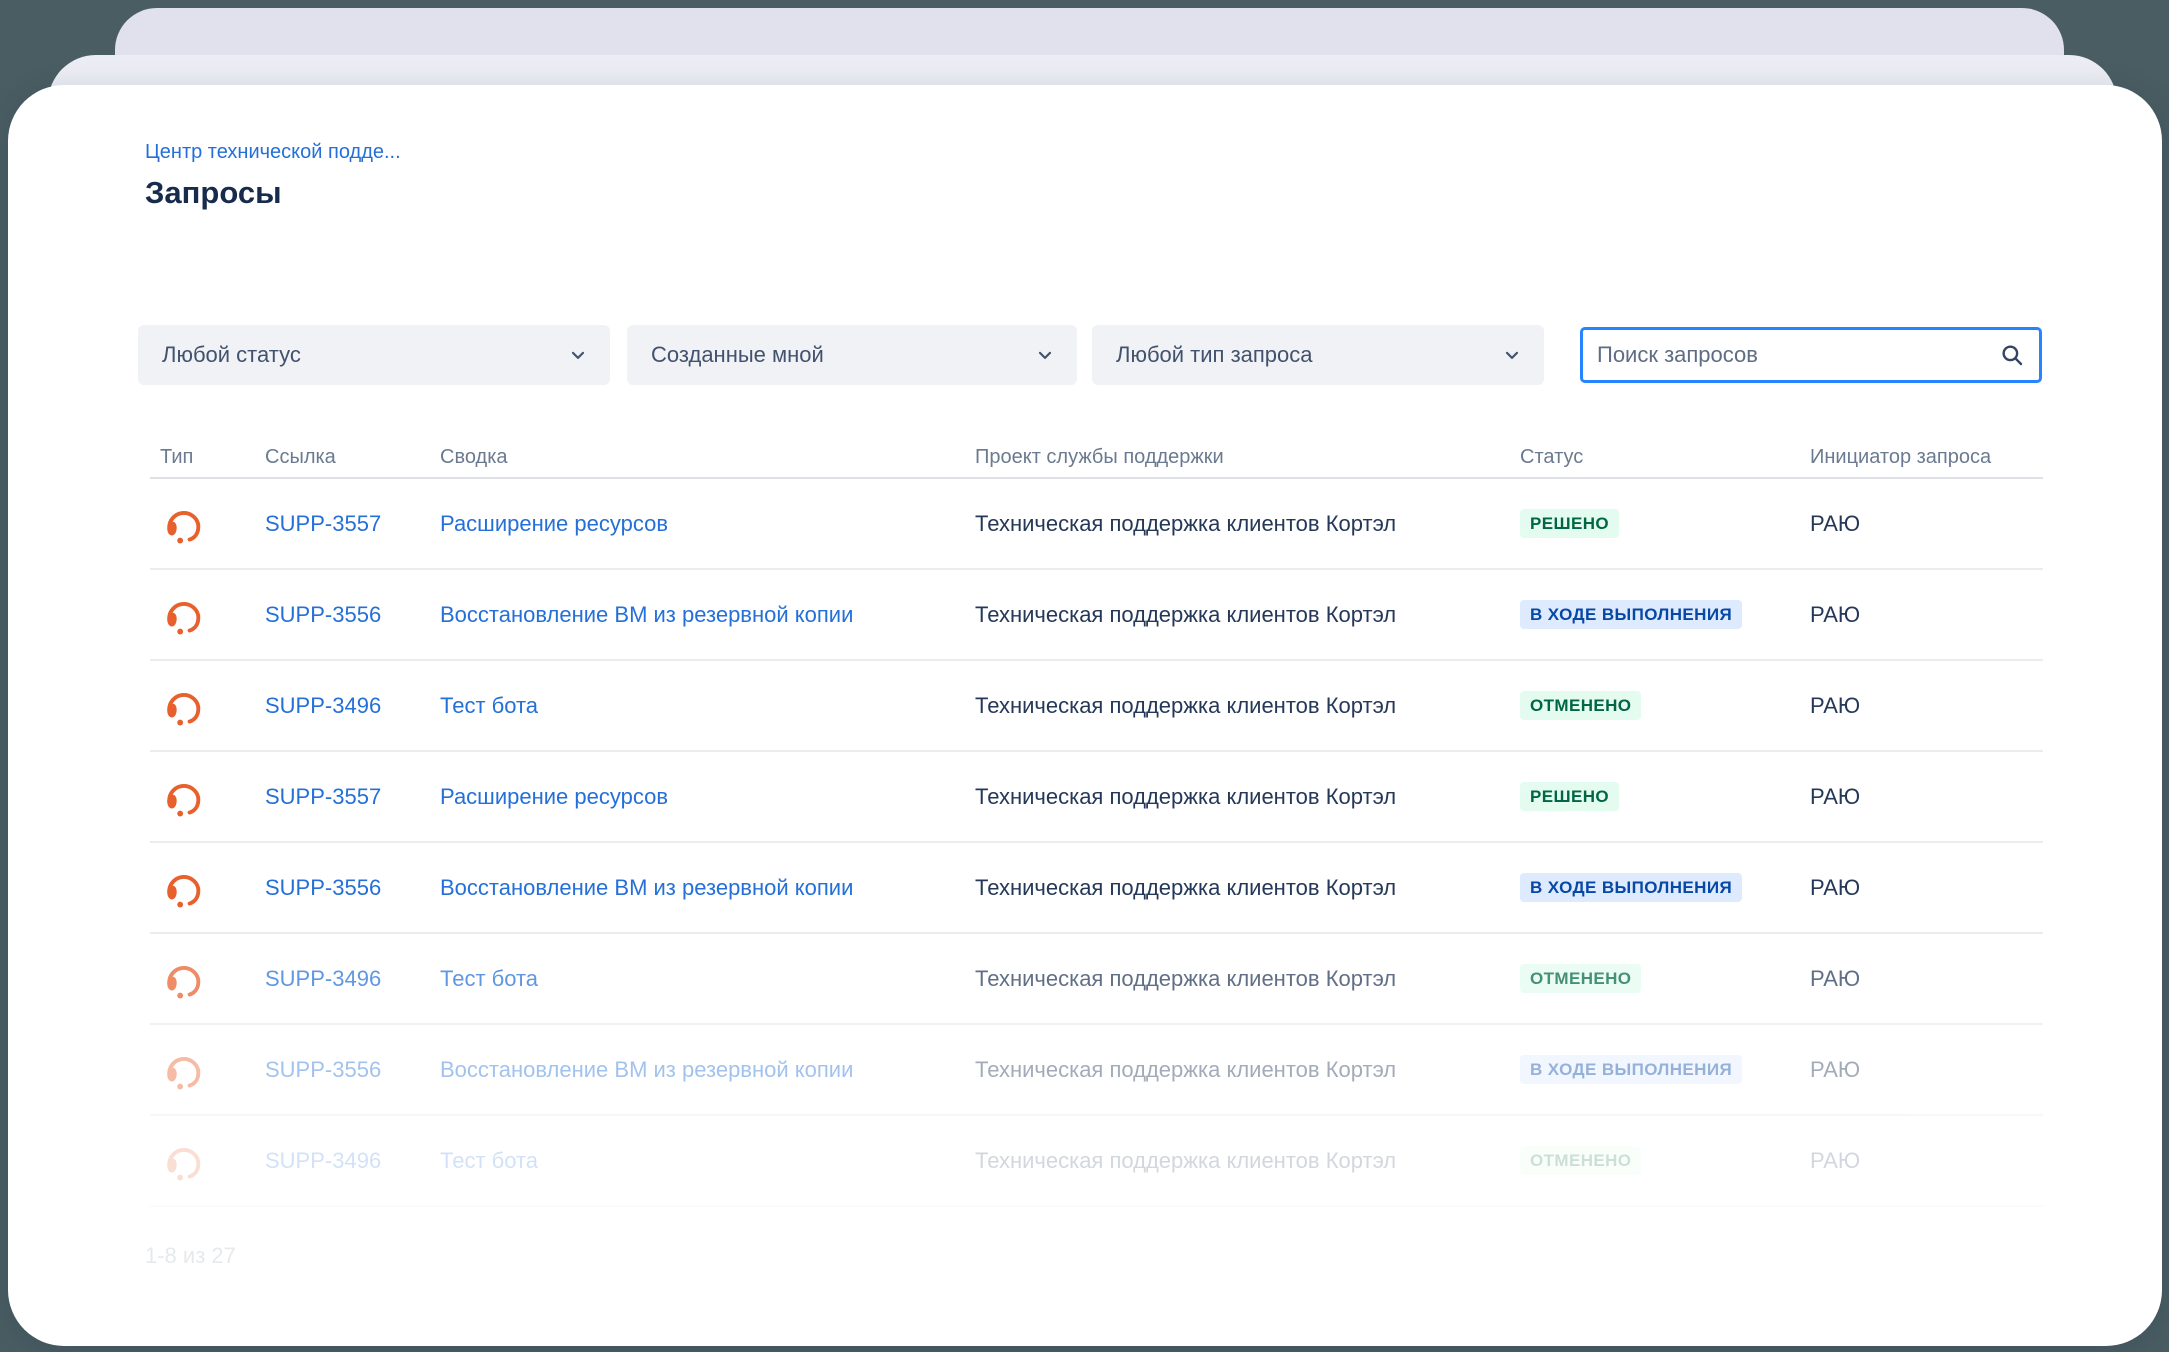 The width and height of the screenshot is (2169, 1352). I want to click on search-box, so click(1811, 355).